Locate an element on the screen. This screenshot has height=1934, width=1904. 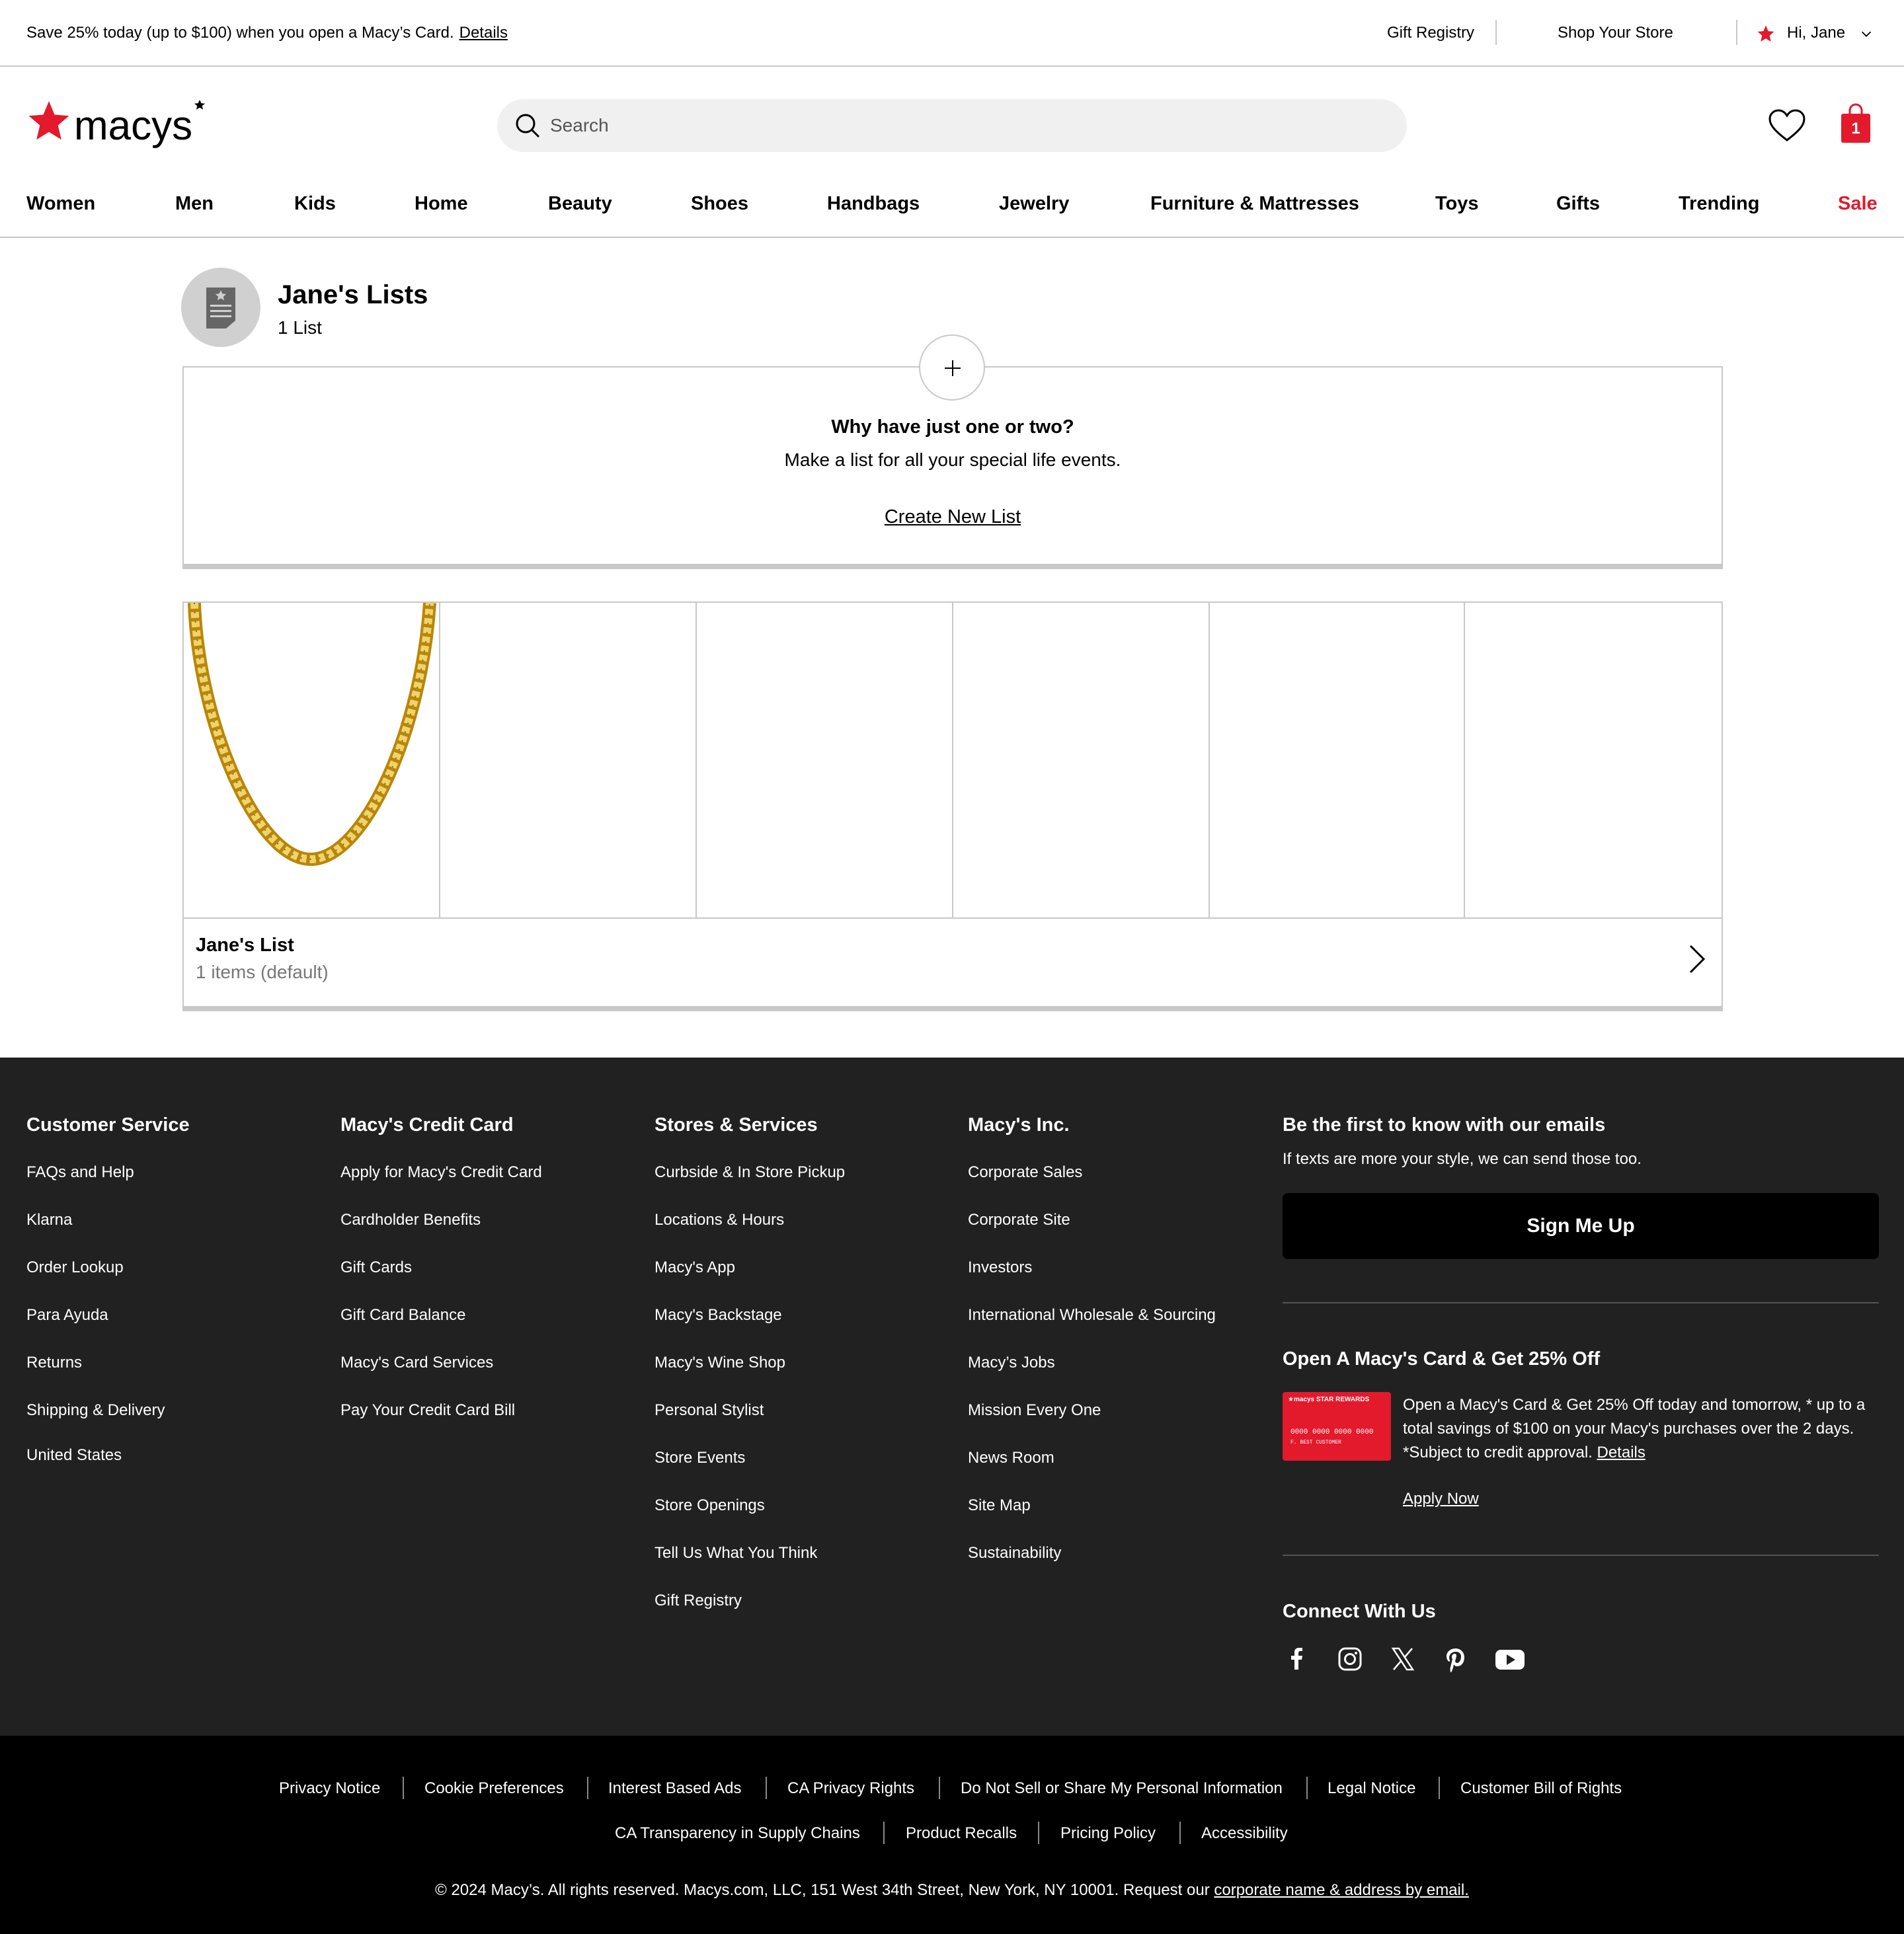
nav-item-handbags: Handbags is located at coordinates (873, 203).